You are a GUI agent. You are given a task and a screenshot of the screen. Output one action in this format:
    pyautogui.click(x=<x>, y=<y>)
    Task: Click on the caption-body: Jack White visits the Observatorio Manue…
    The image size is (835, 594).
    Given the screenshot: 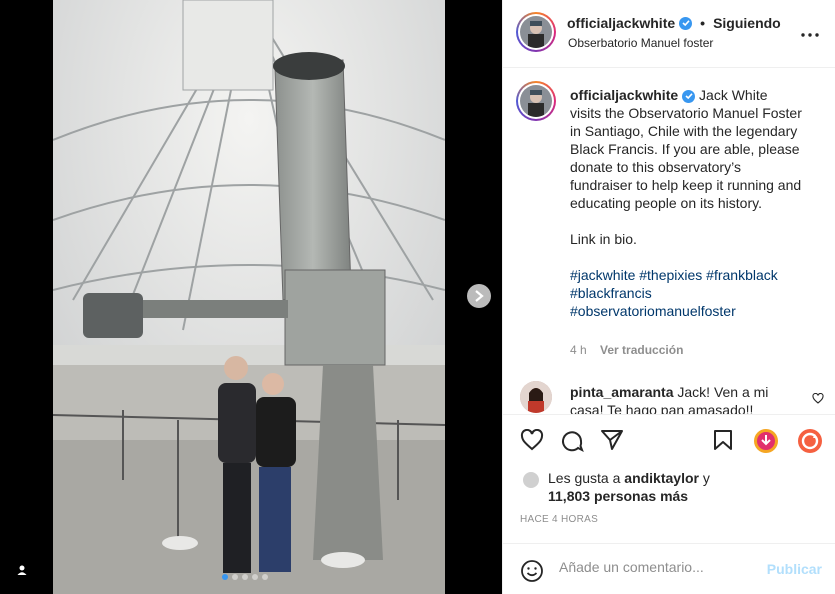 What is the action you would take?
    pyautogui.click(x=686, y=149)
    